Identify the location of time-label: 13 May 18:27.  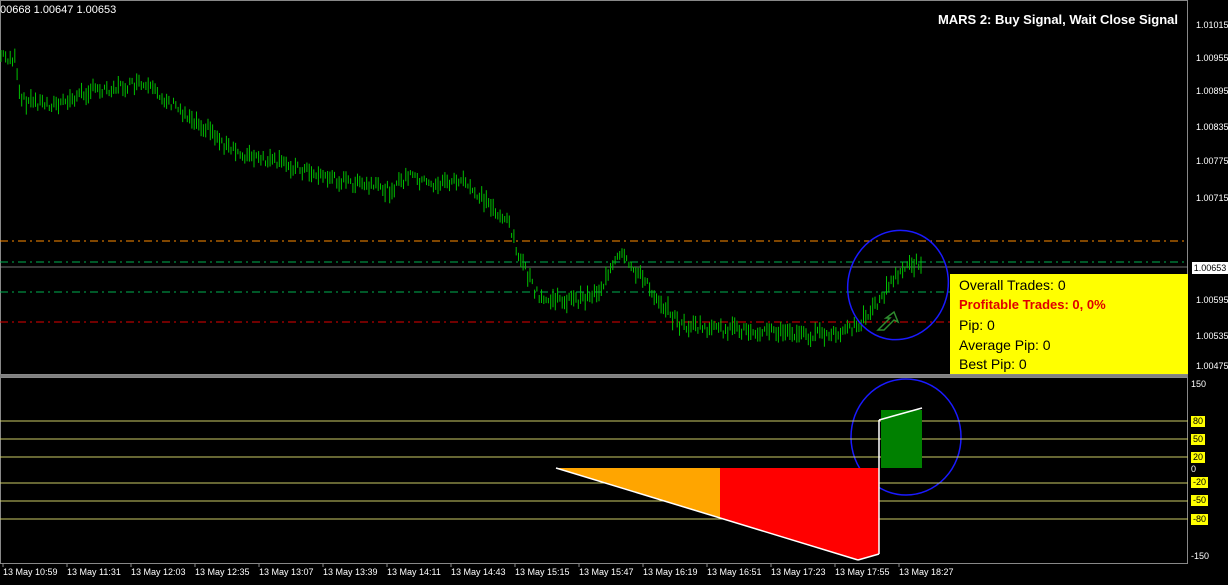
(926, 572).